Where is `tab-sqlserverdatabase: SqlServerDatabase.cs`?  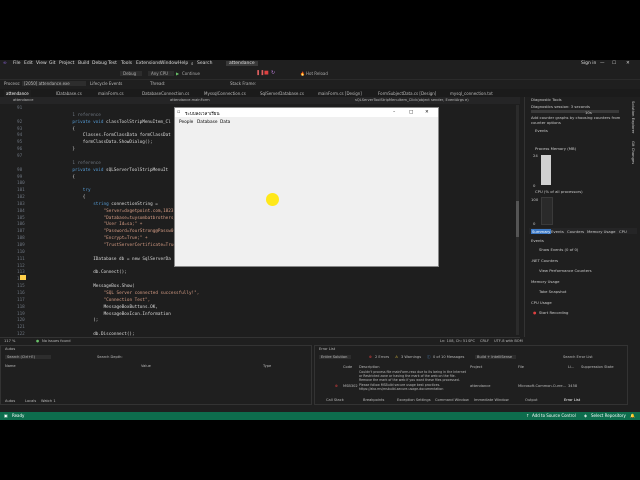 tab-sqlserverdatabase: SqlServerDatabase.cs is located at coordinates (282, 93).